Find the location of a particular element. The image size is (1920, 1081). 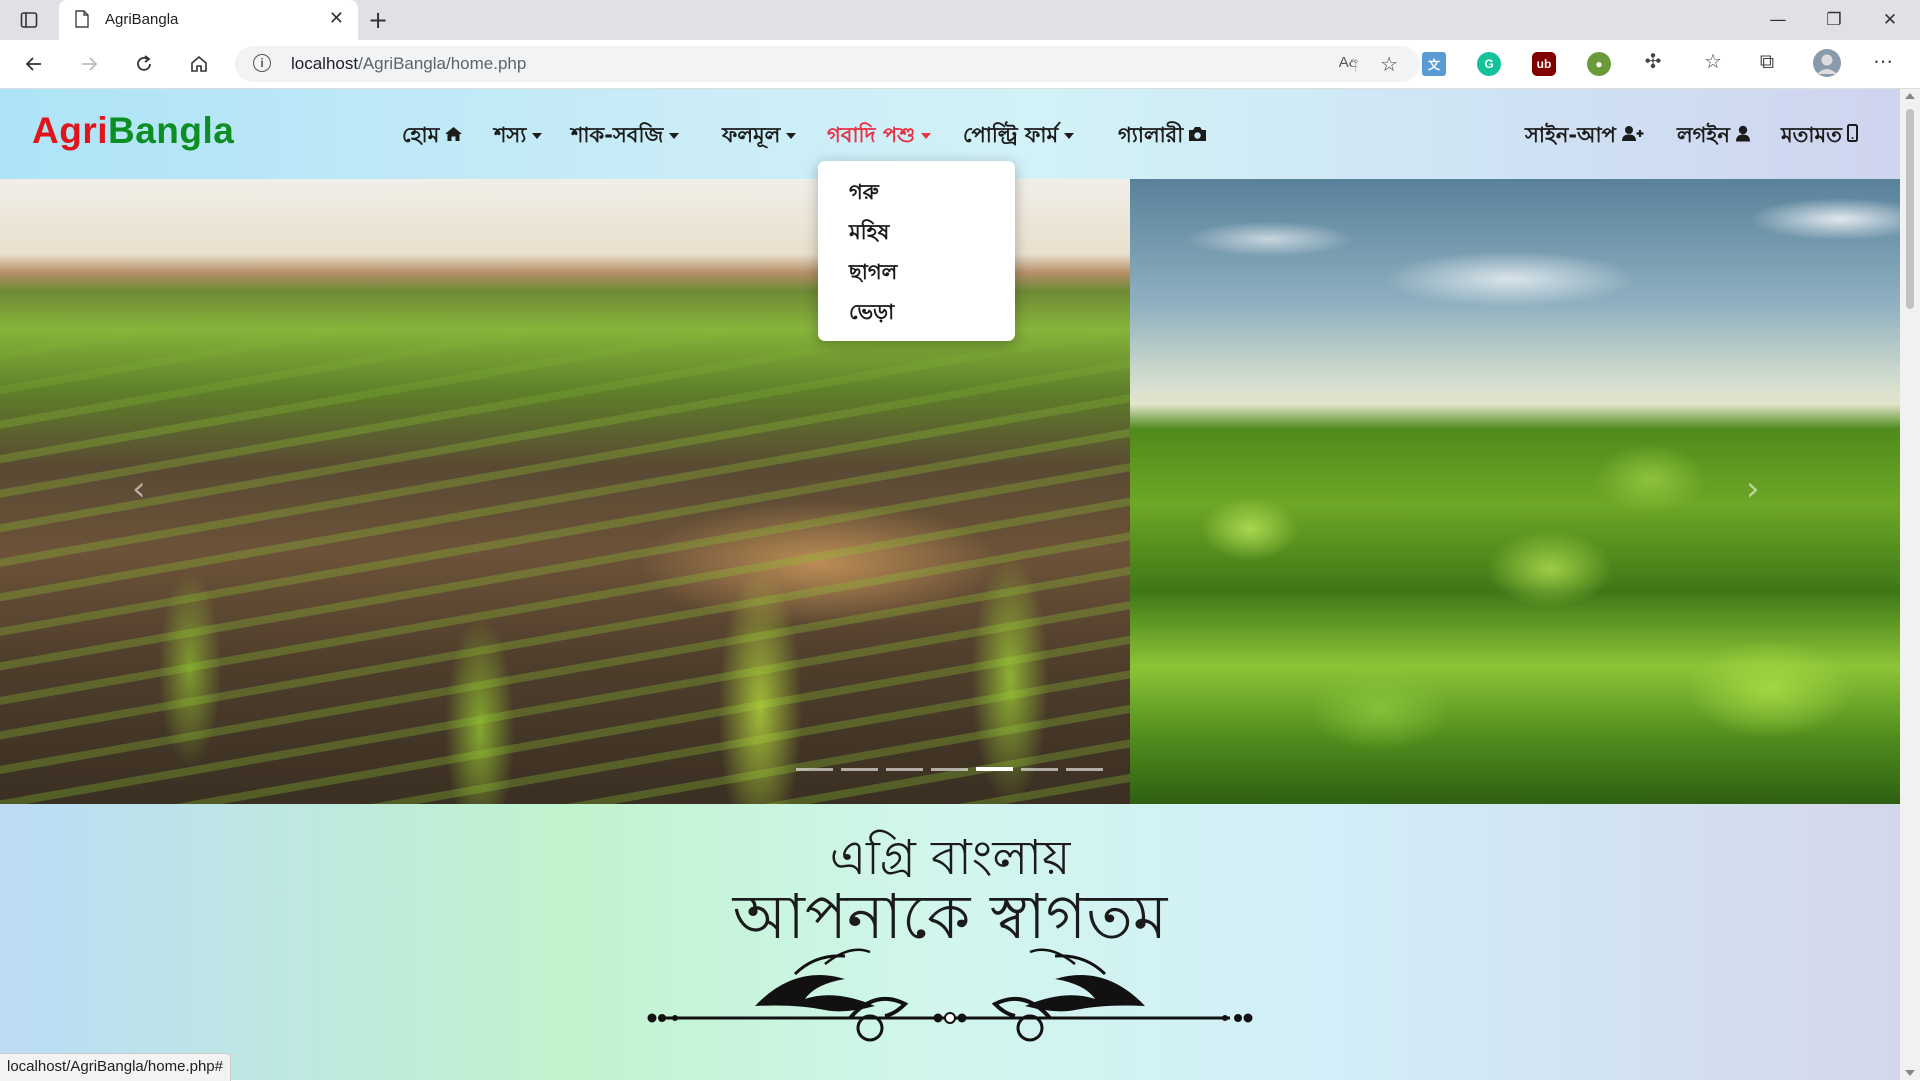

restore-button: ❐ is located at coordinates (1834, 20).